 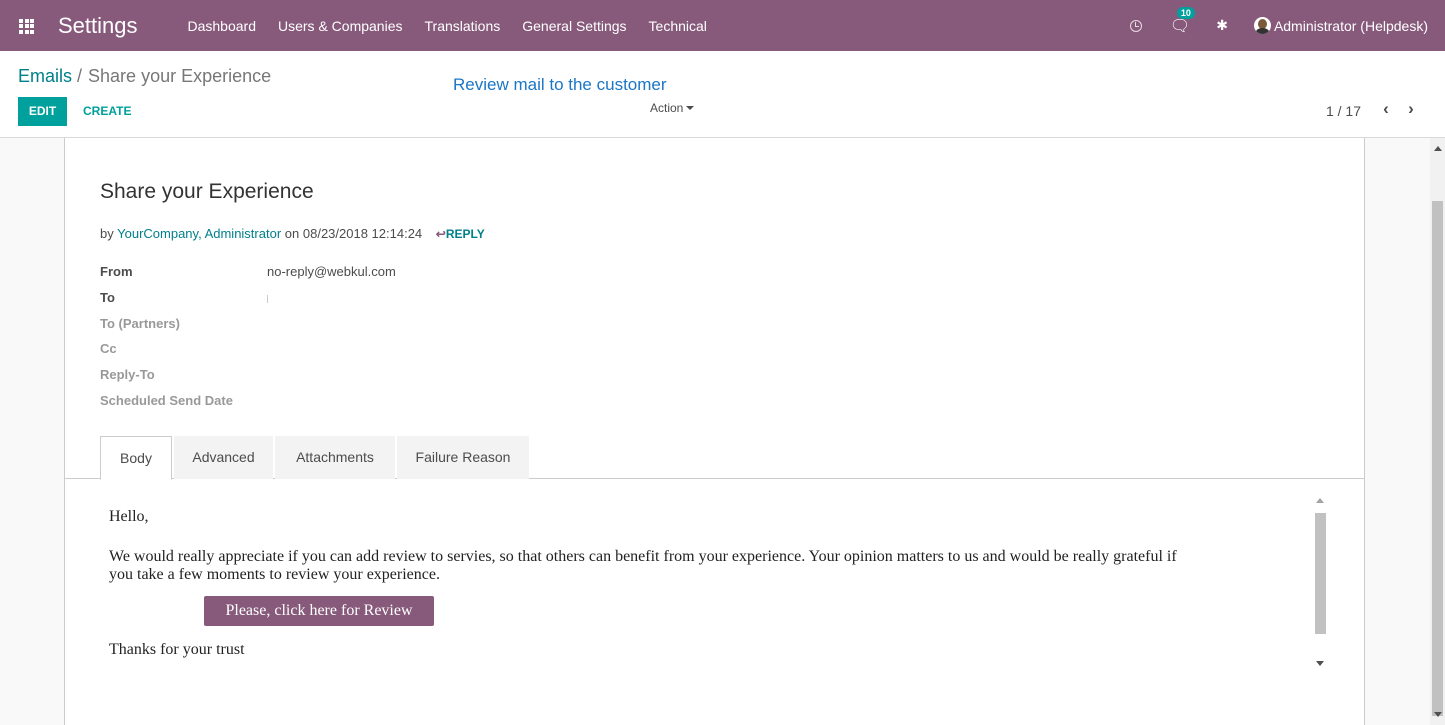 What do you see at coordinates (127, 374) in the screenshot?
I see `reply-to-label: Reply-To` at bounding box center [127, 374].